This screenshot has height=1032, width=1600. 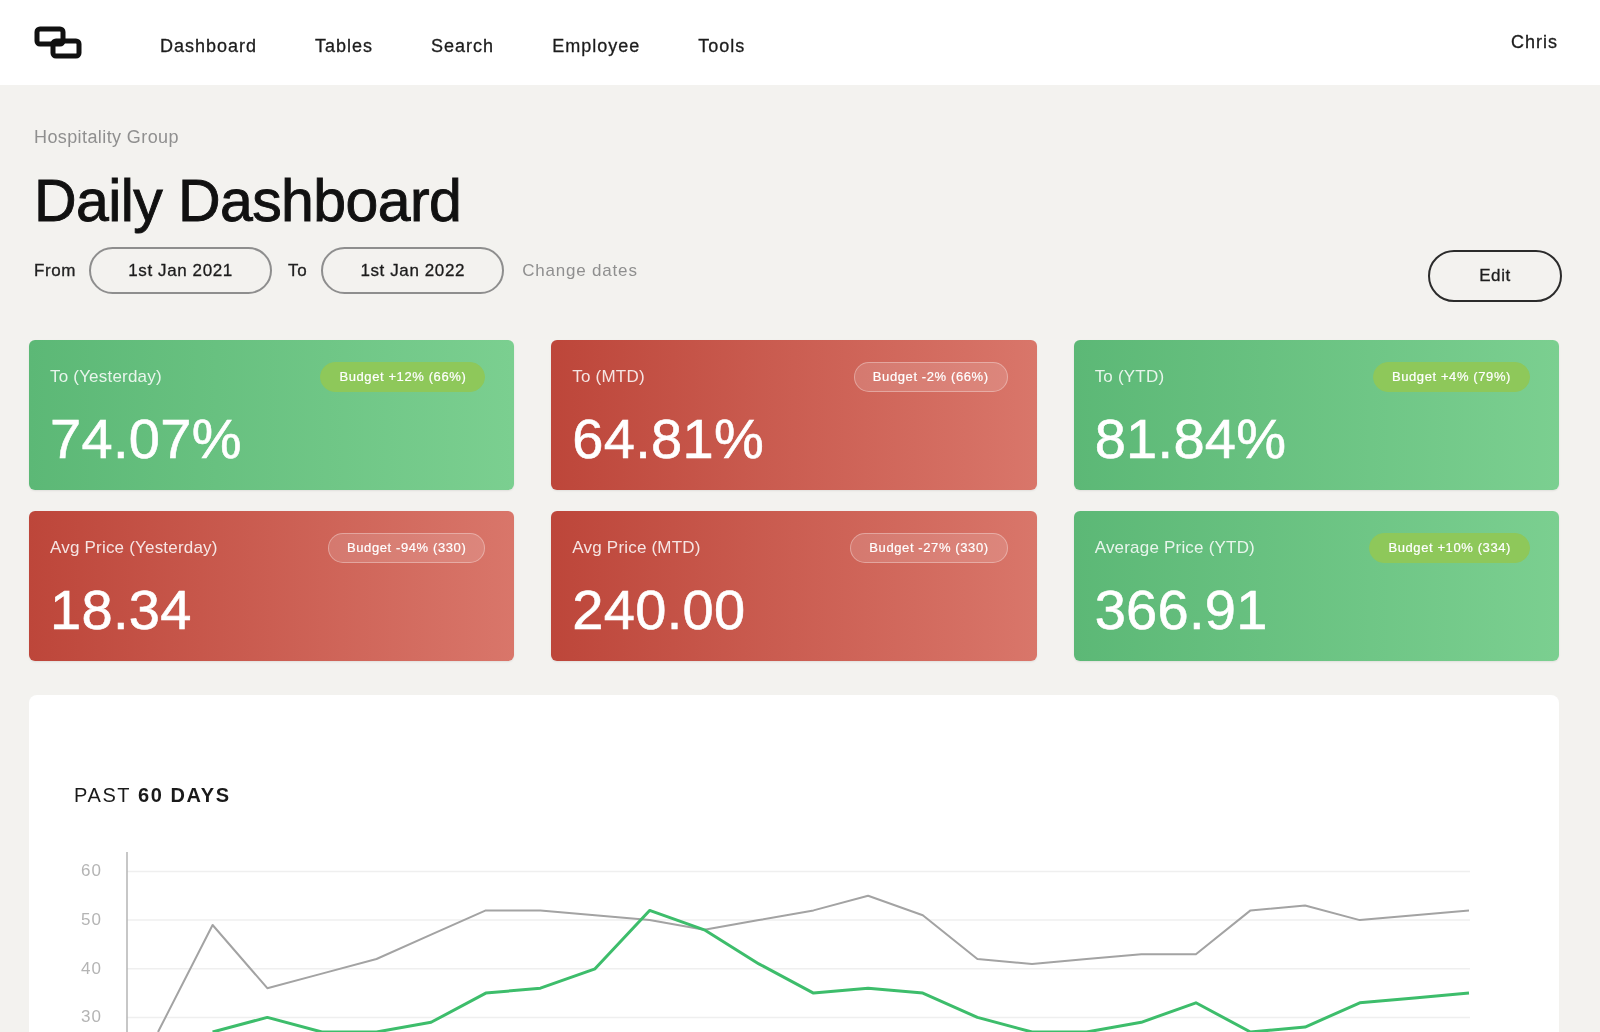 What do you see at coordinates (413, 270) in the screenshot?
I see `date-button: 1st Jan 2022` at bounding box center [413, 270].